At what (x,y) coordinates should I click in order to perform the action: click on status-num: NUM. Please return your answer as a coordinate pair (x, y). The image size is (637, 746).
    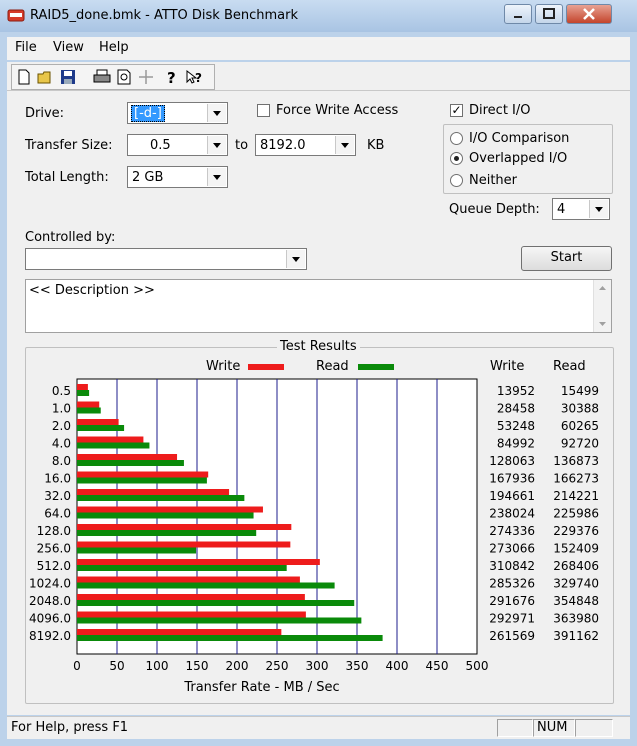
    Looking at the image, I should click on (554, 728).